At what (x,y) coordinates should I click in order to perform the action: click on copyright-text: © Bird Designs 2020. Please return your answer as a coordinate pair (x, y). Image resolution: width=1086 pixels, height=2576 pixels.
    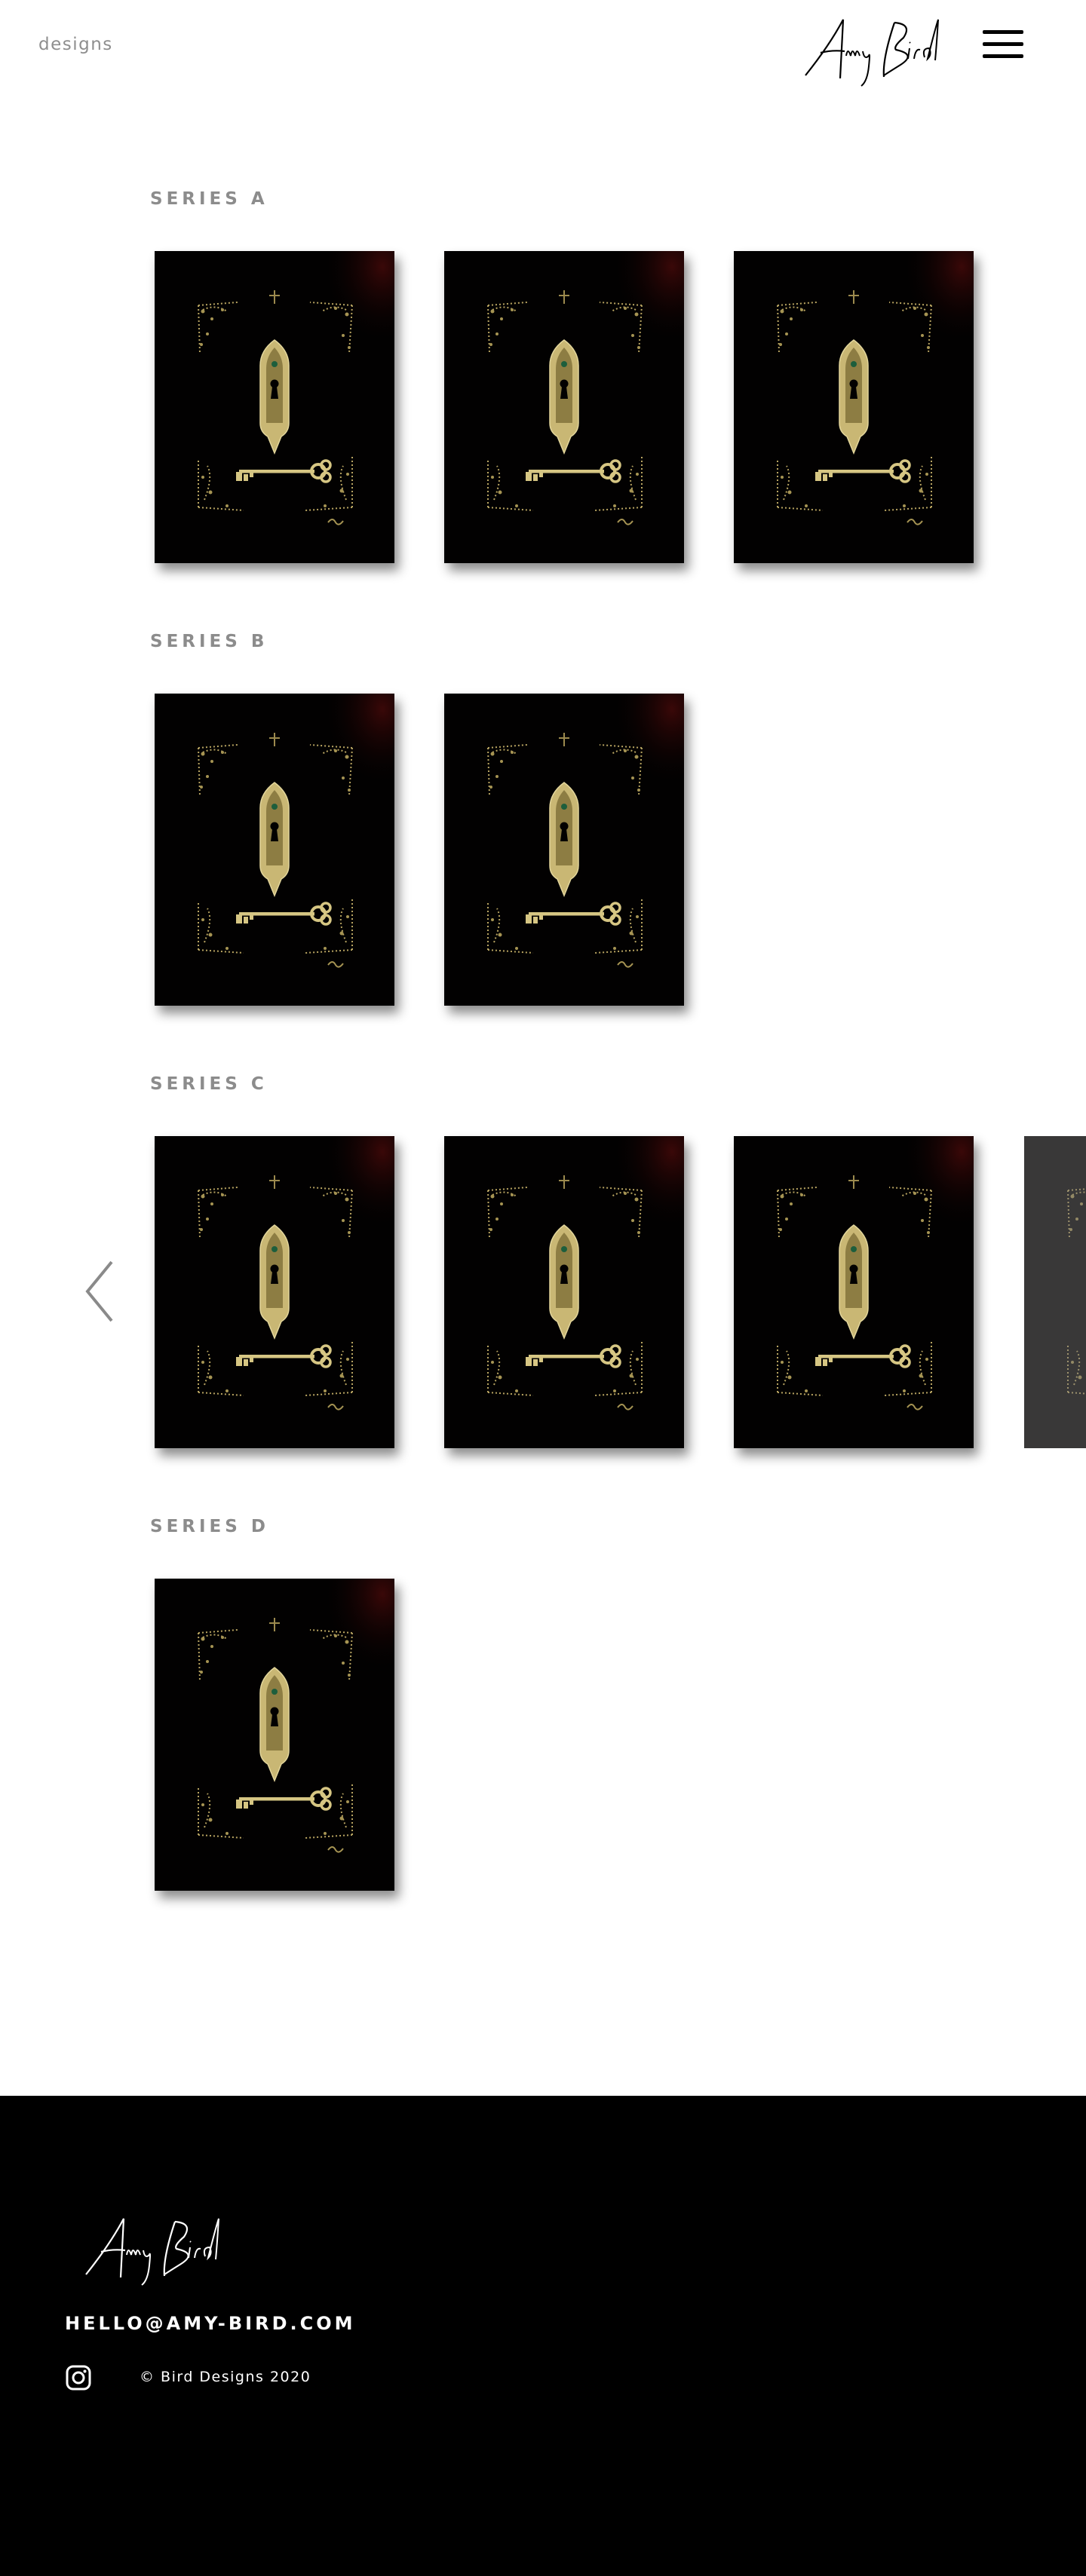
    Looking at the image, I should click on (225, 2377).